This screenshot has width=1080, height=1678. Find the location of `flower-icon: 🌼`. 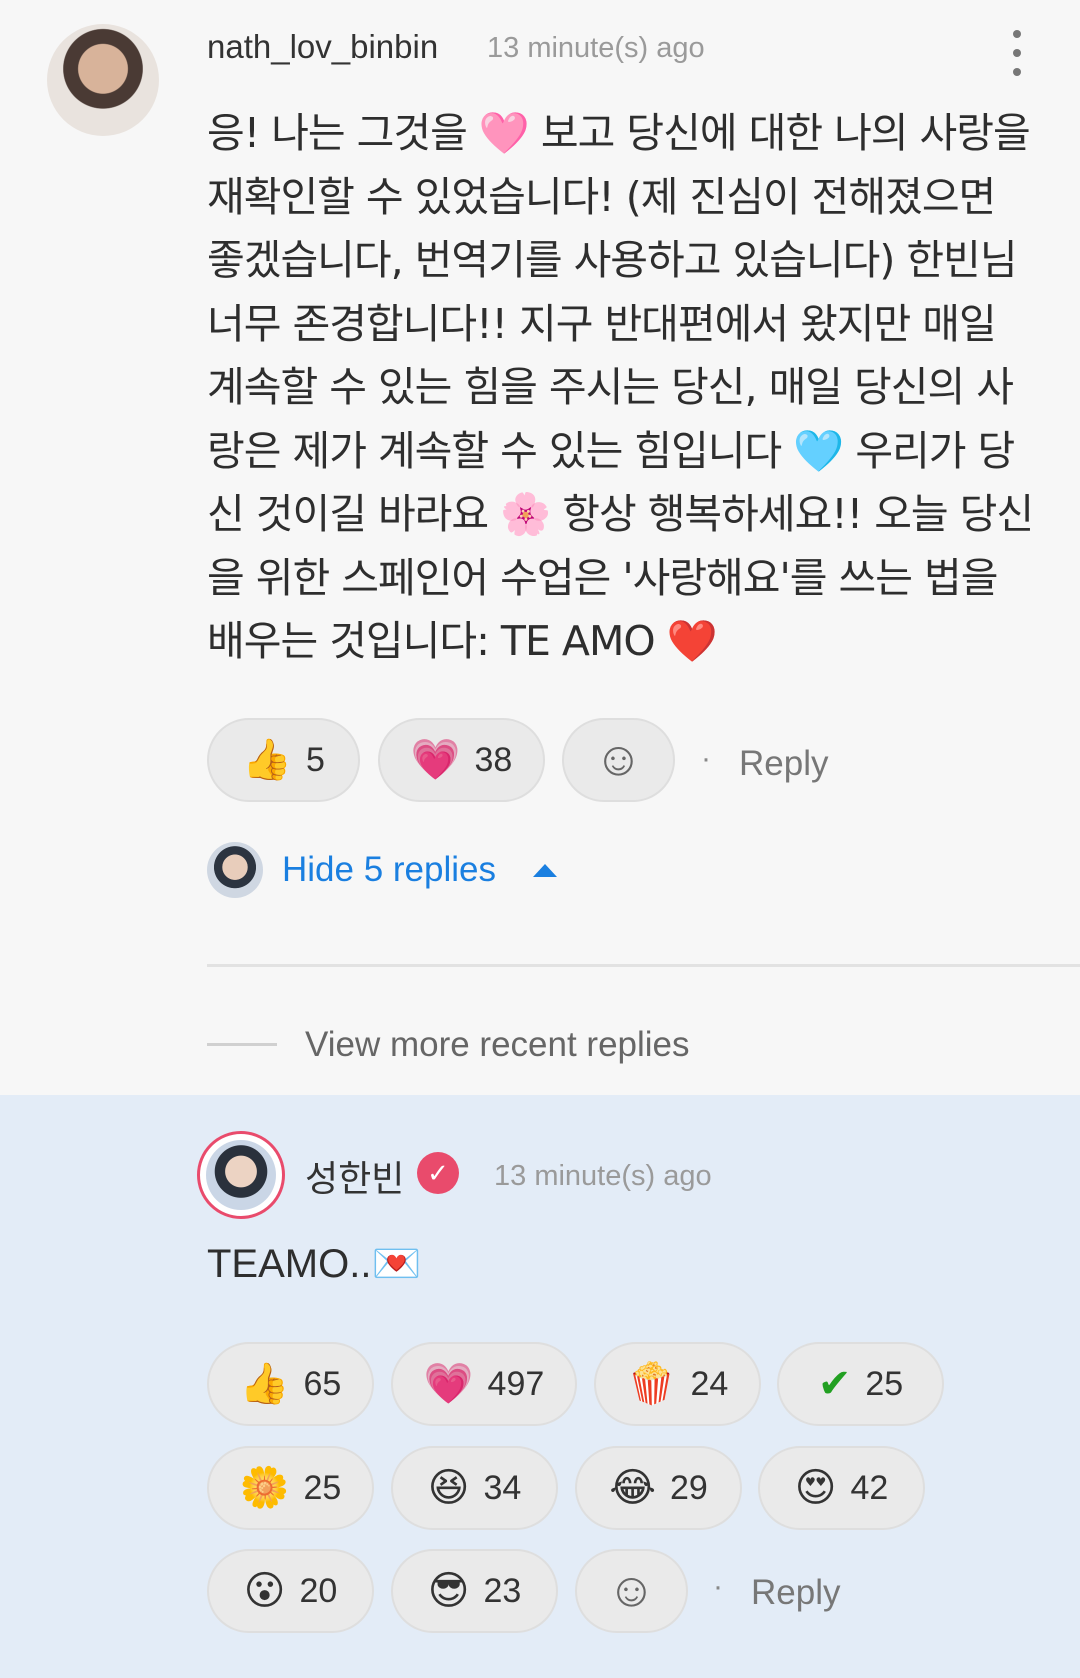

flower-icon: 🌼 is located at coordinates (264, 1488).